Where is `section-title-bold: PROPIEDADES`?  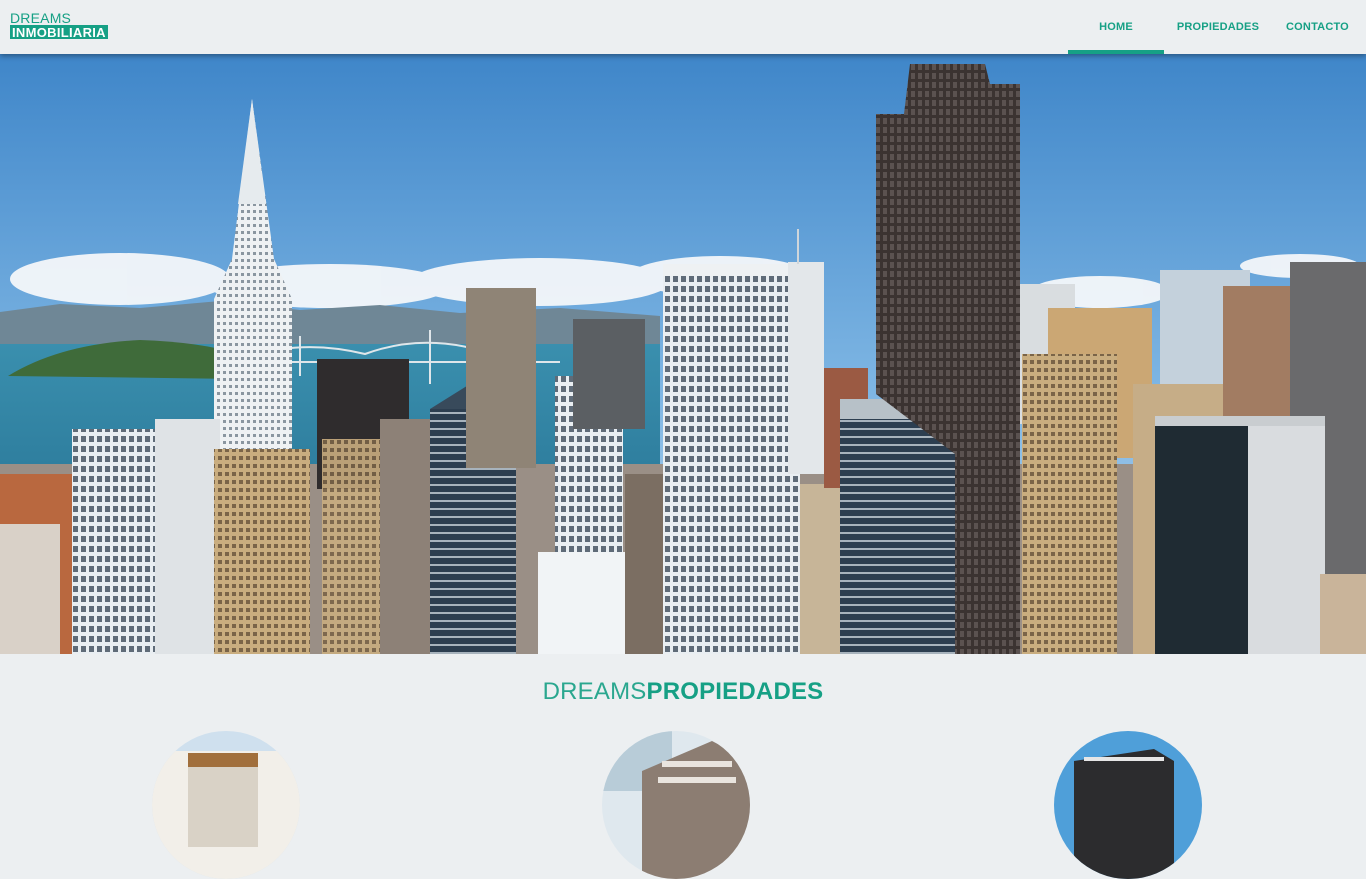 section-title-bold: PROPIEDADES is located at coordinates (735, 691).